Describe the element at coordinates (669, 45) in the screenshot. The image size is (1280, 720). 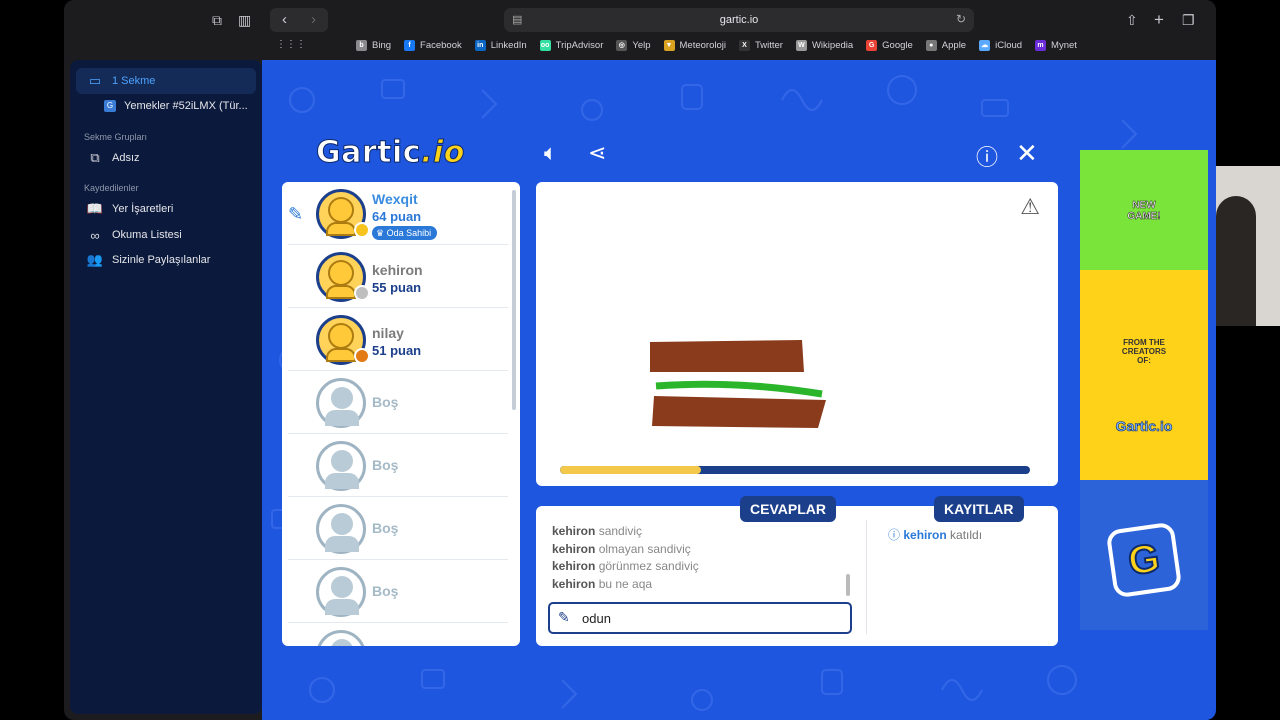
I see `meteoroloji-icon: ▼` at that location.